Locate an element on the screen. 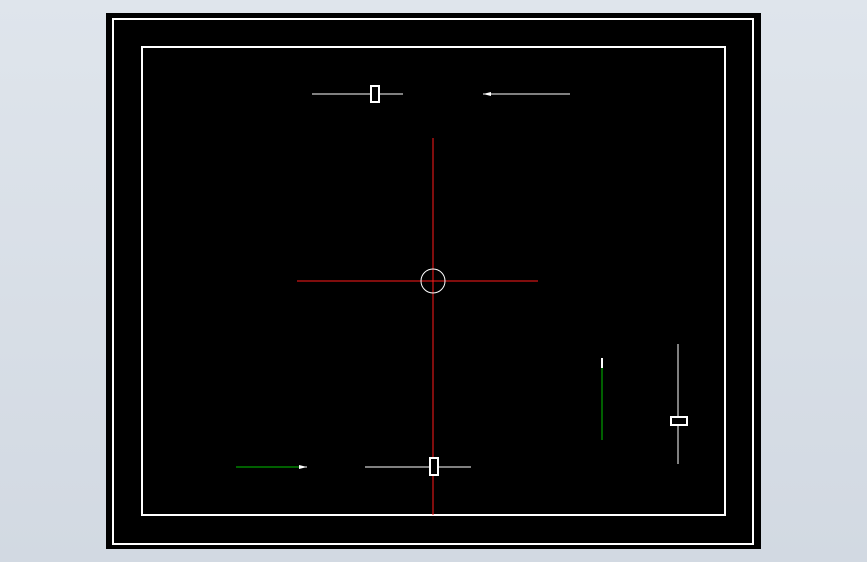  top-left-handle is located at coordinates (375, 94).